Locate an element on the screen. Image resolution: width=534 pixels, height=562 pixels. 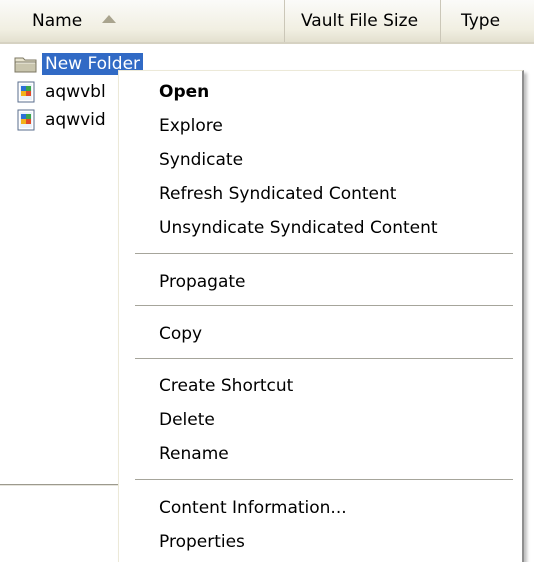
folder-icon is located at coordinates (25, 65).